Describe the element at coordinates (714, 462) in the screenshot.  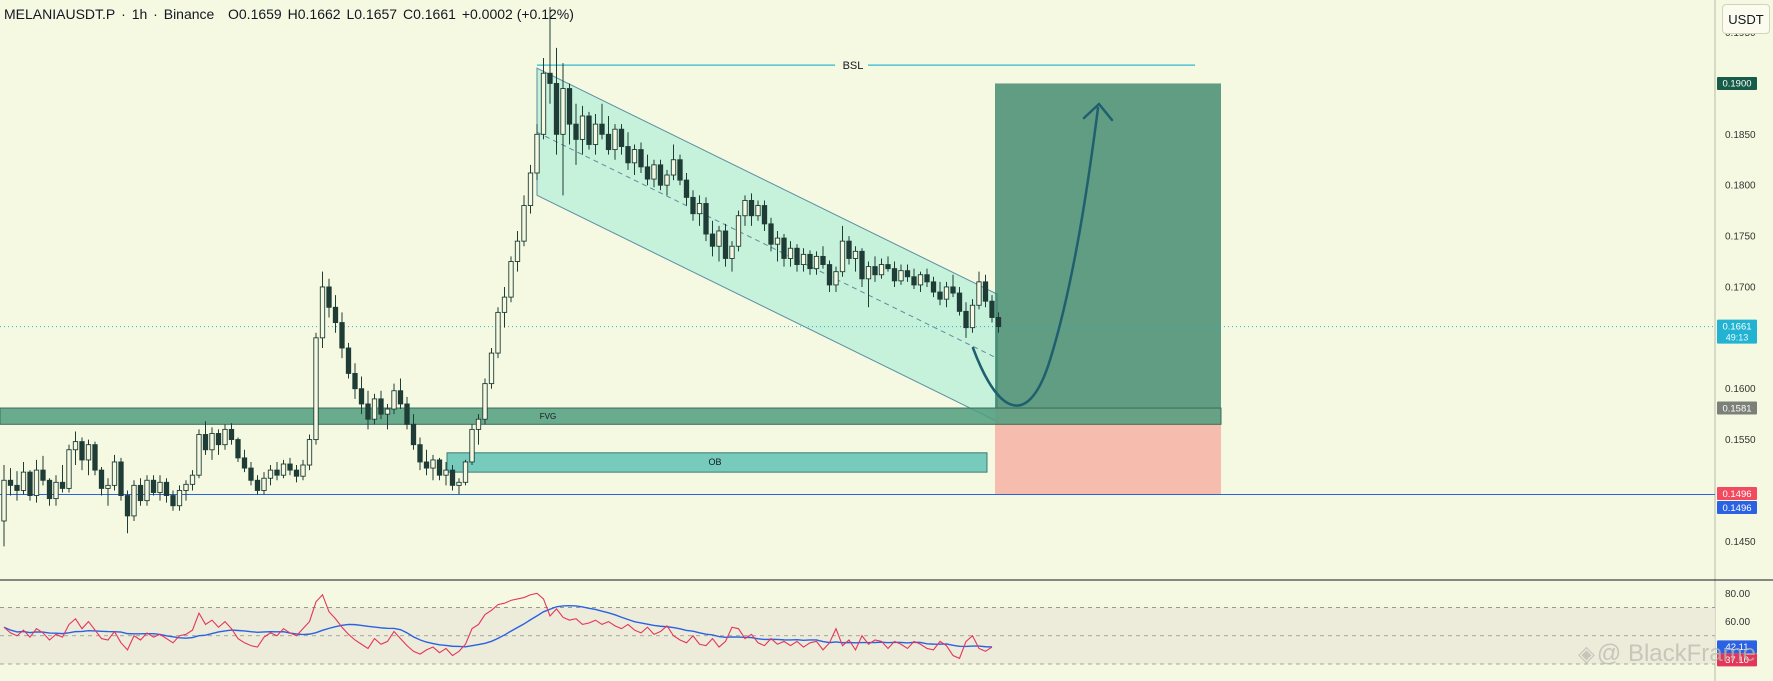
I see `ob-label: OB` at that location.